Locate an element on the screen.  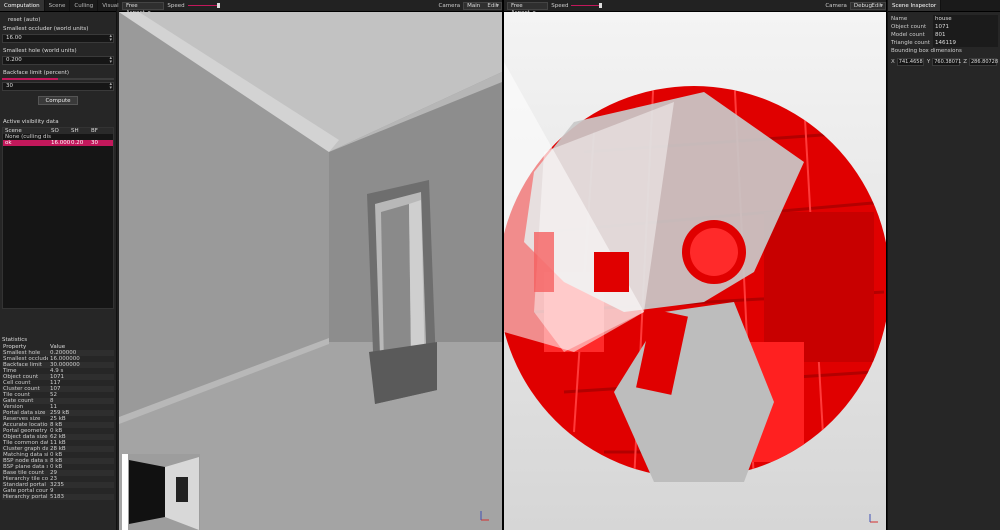
left-tabbar: Computation Scene Culling Visualizations is located at coordinates (72, 6).